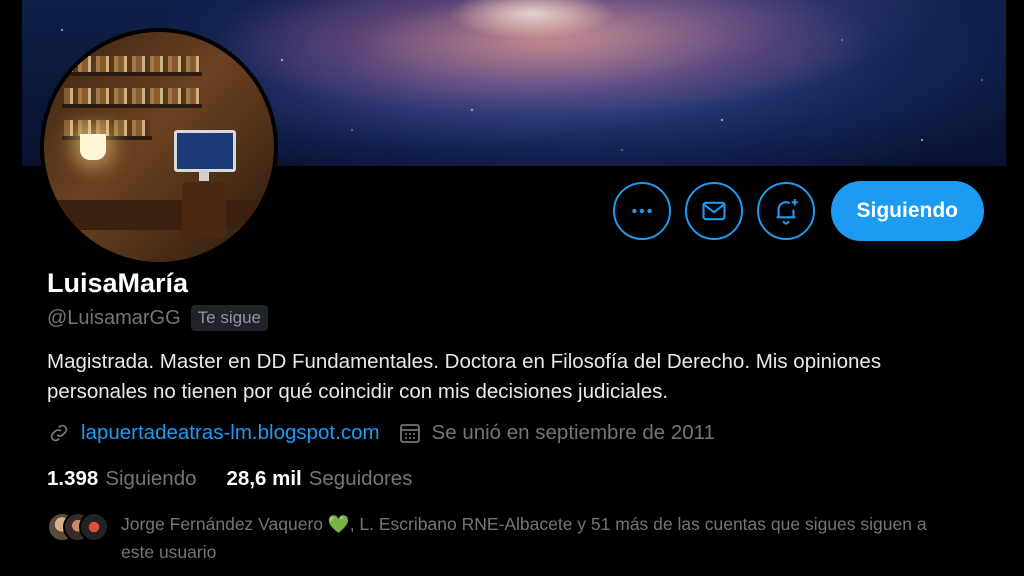 Image resolution: width=1024 pixels, height=576 pixels. What do you see at coordinates (159, 147) in the screenshot?
I see `profile-avatar` at bounding box center [159, 147].